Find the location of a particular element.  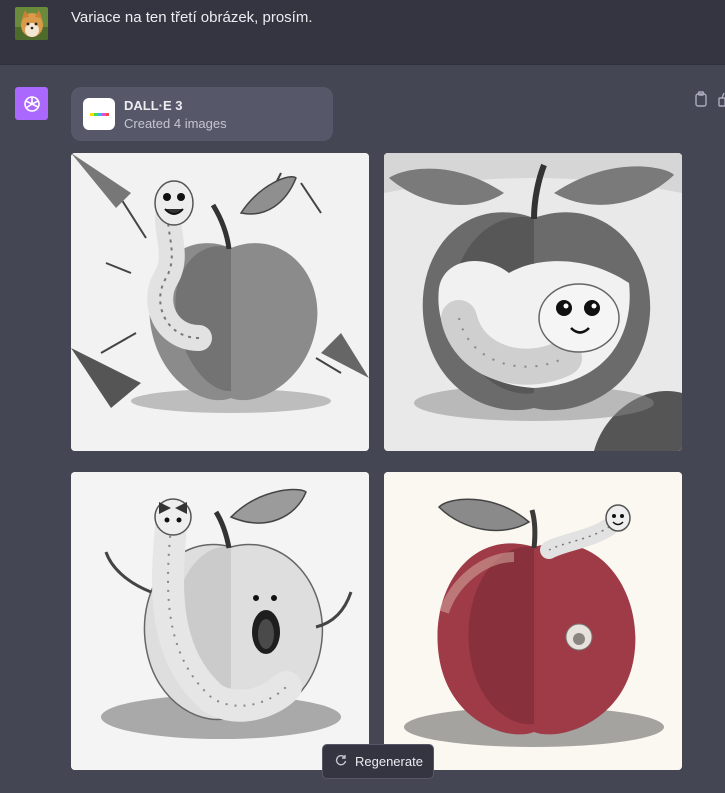

chatgpt-logo-icon is located at coordinates (31, 103).